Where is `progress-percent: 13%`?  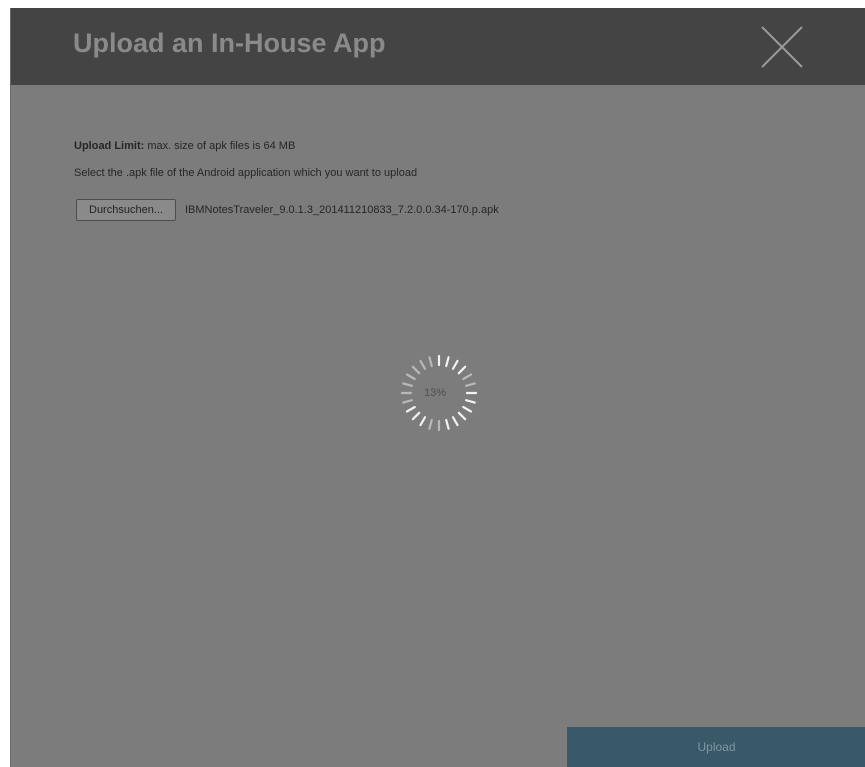
progress-percent: 13% is located at coordinates (435, 393).